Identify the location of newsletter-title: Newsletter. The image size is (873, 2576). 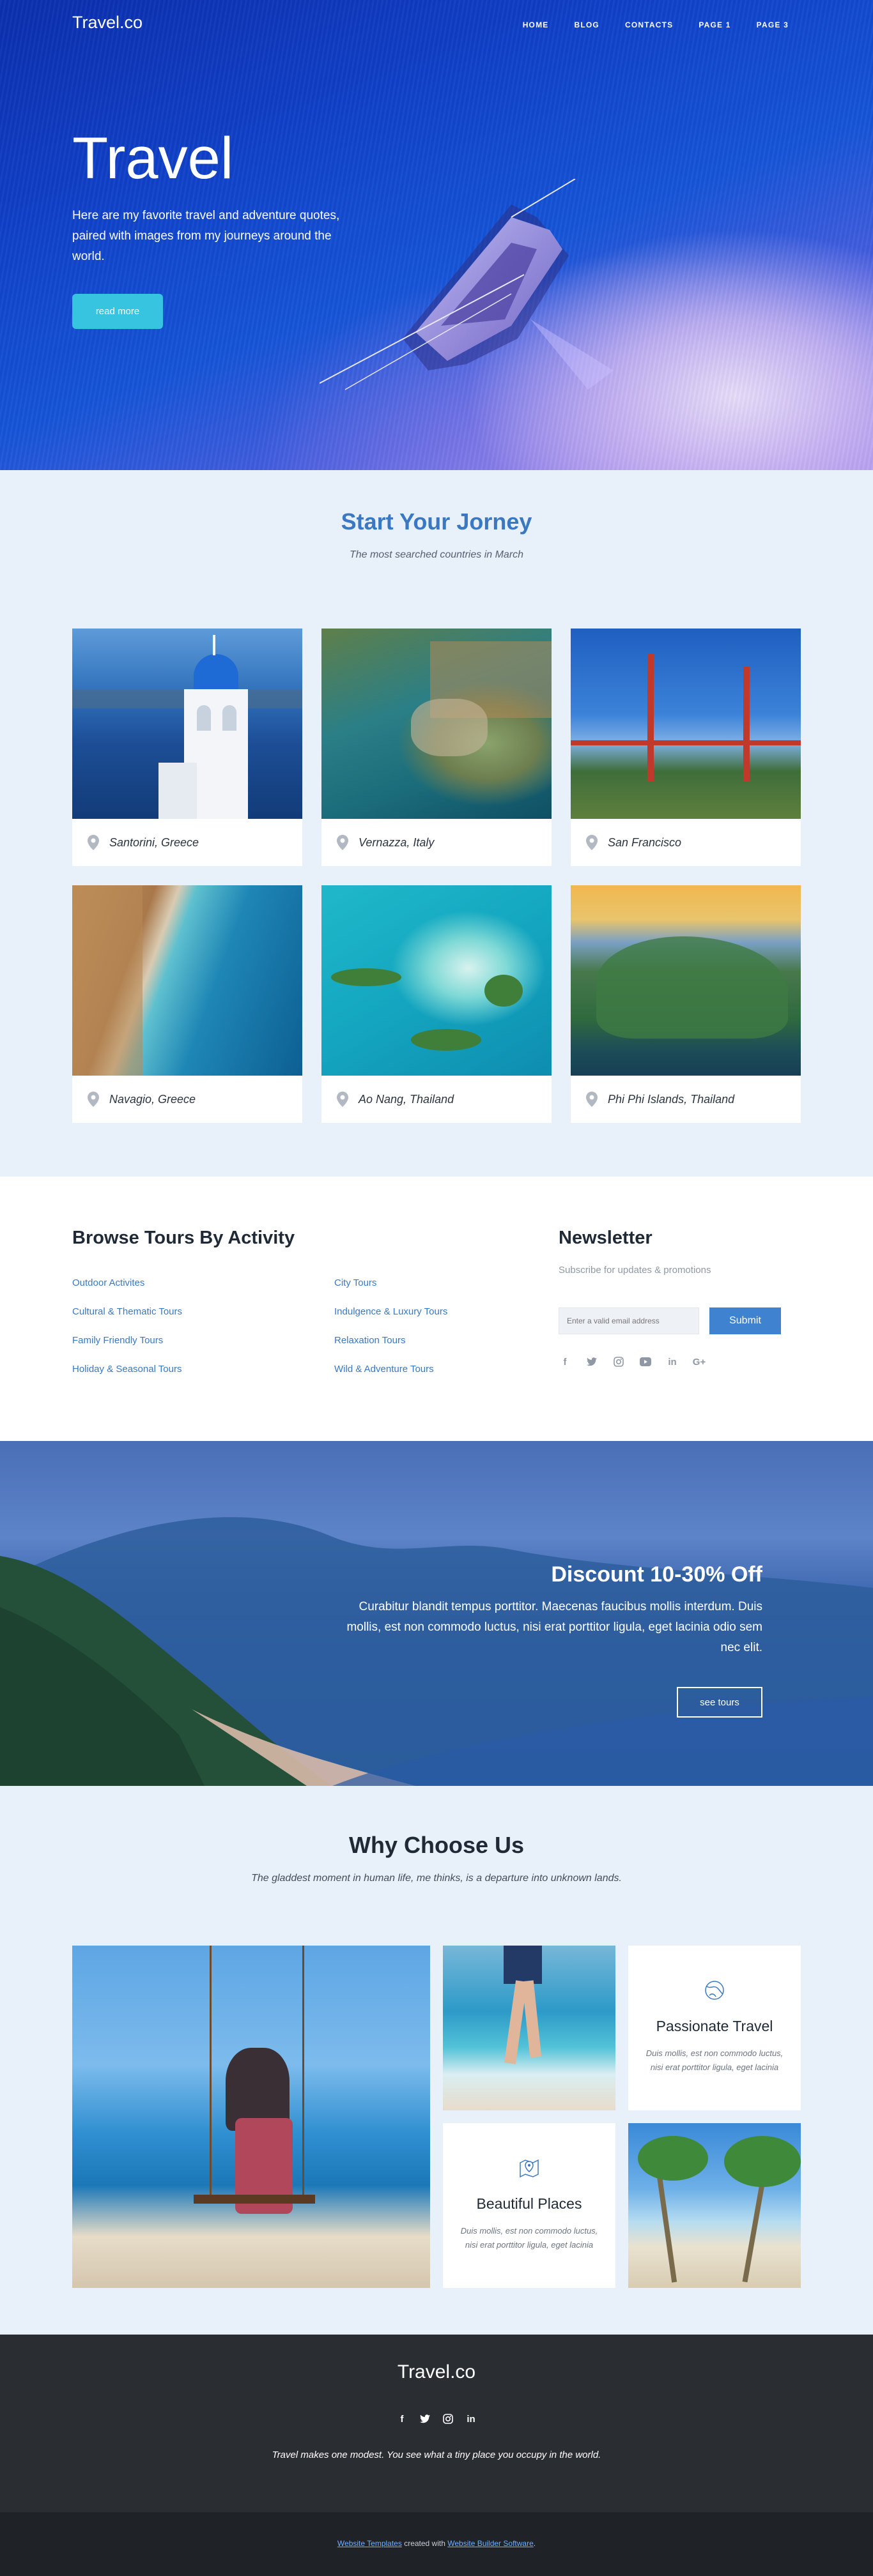
(606, 1238).